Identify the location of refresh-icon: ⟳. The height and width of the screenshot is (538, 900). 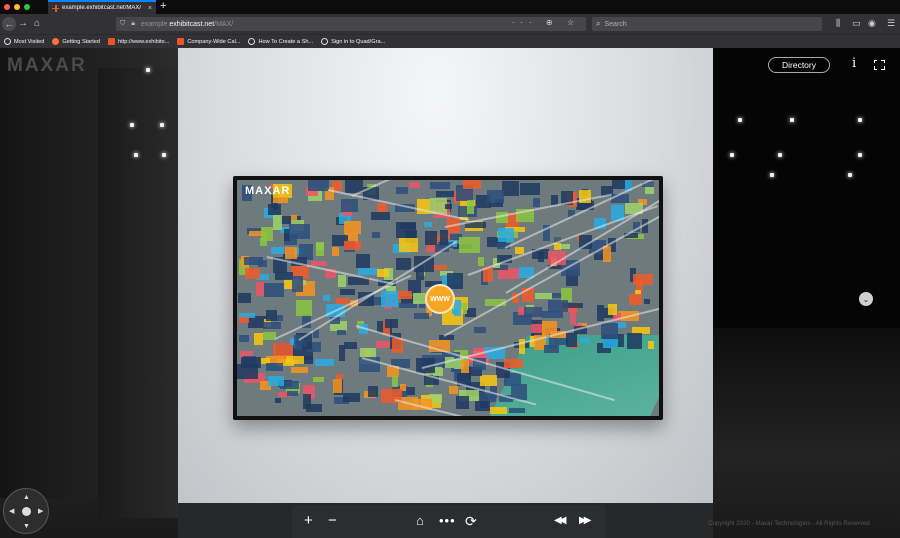
(471, 521).